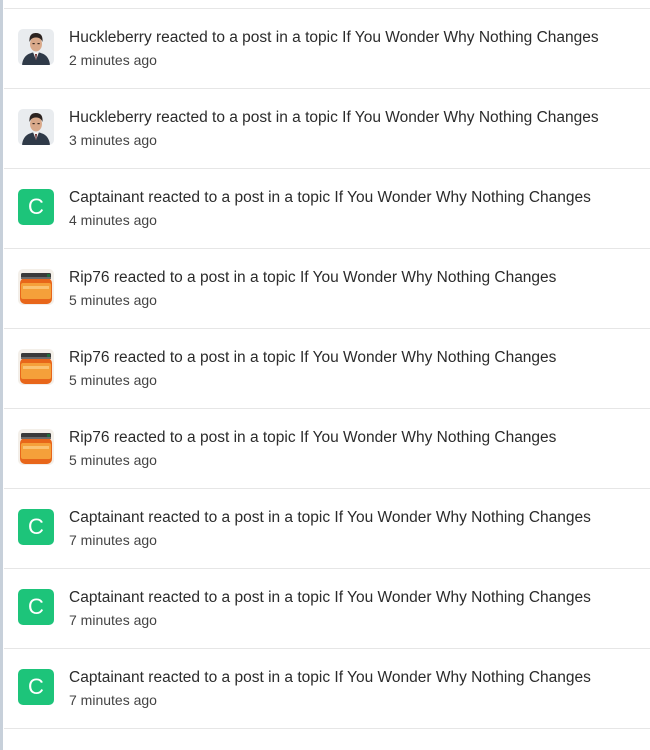 Image resolution: width=650 pixels, height=750 pixels. What do you see at coordinates (113, 140) in the screenshot?
I see `notification-time: 3 minutes ago` at bounding box center [113, 140].